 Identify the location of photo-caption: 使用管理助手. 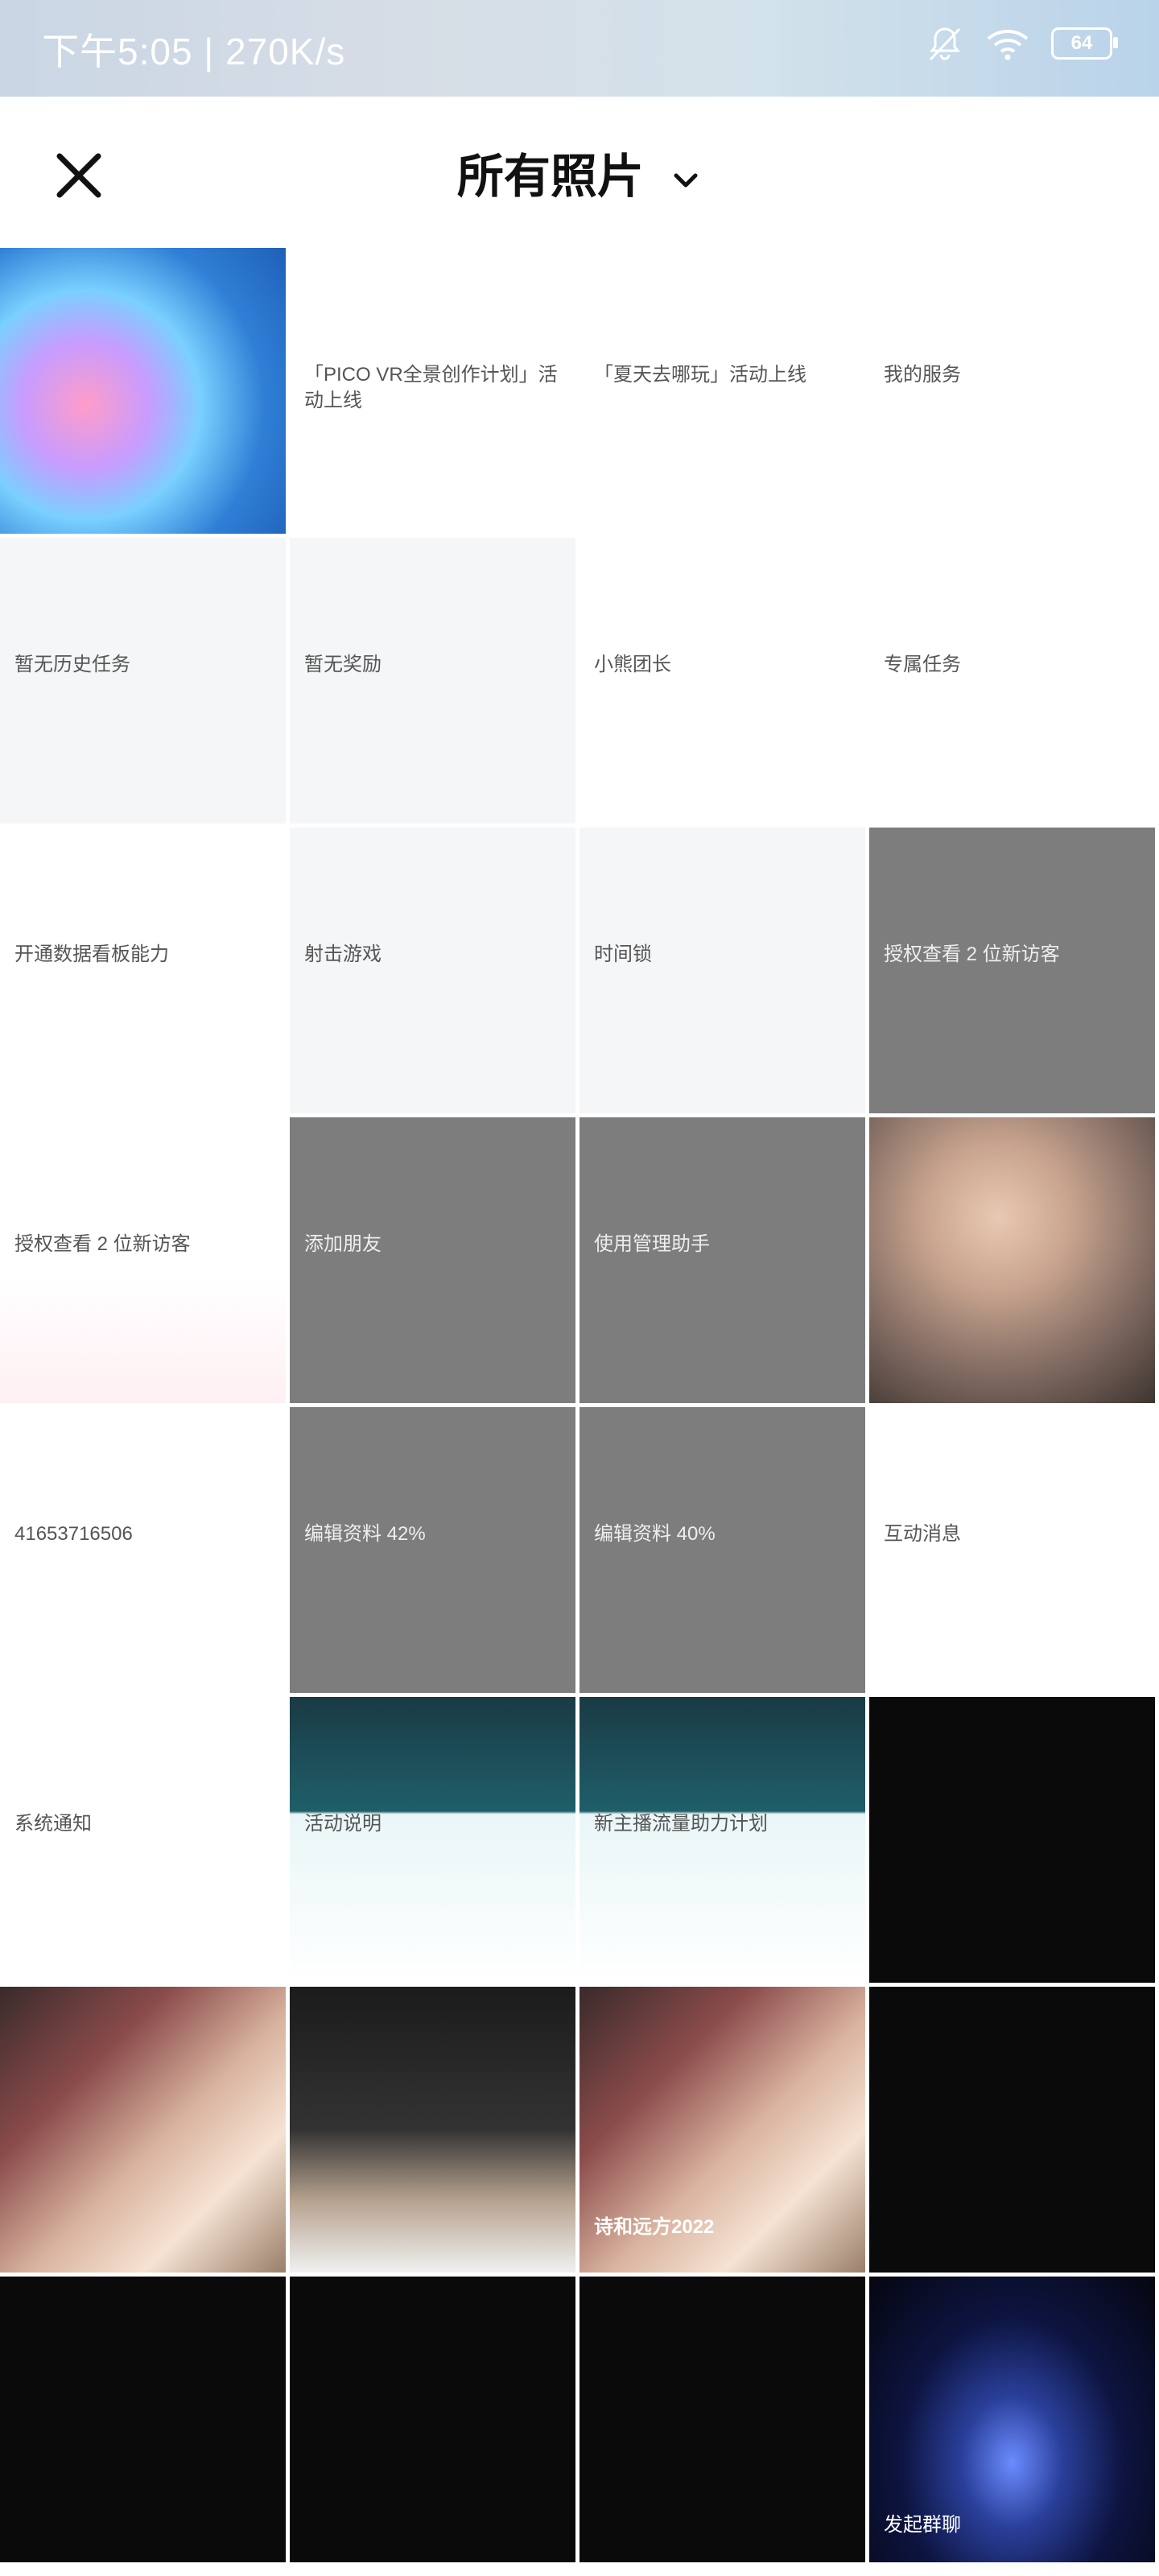
(652, 1244).